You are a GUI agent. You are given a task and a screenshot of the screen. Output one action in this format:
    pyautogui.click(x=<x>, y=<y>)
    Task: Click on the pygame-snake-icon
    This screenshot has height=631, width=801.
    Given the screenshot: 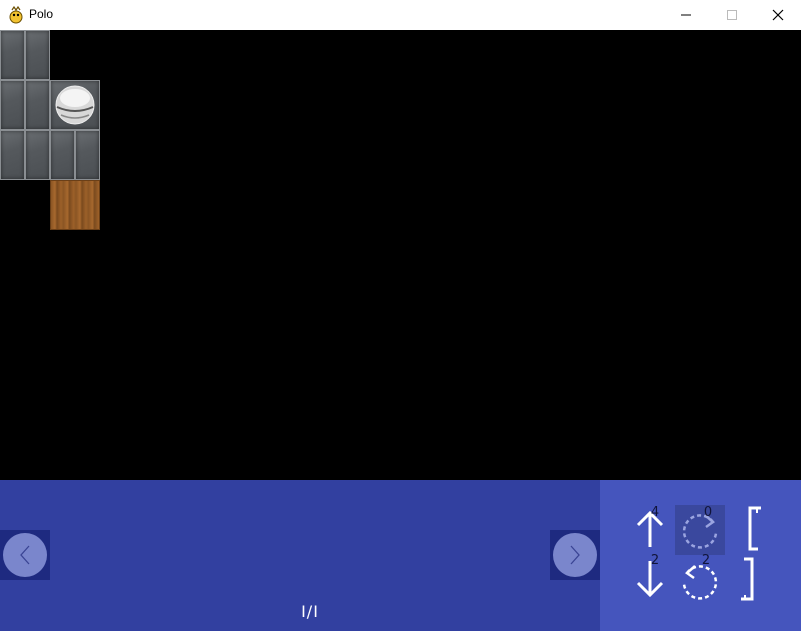 What is the action you would take?
    pyautogui.click(x=16, y=15)
    